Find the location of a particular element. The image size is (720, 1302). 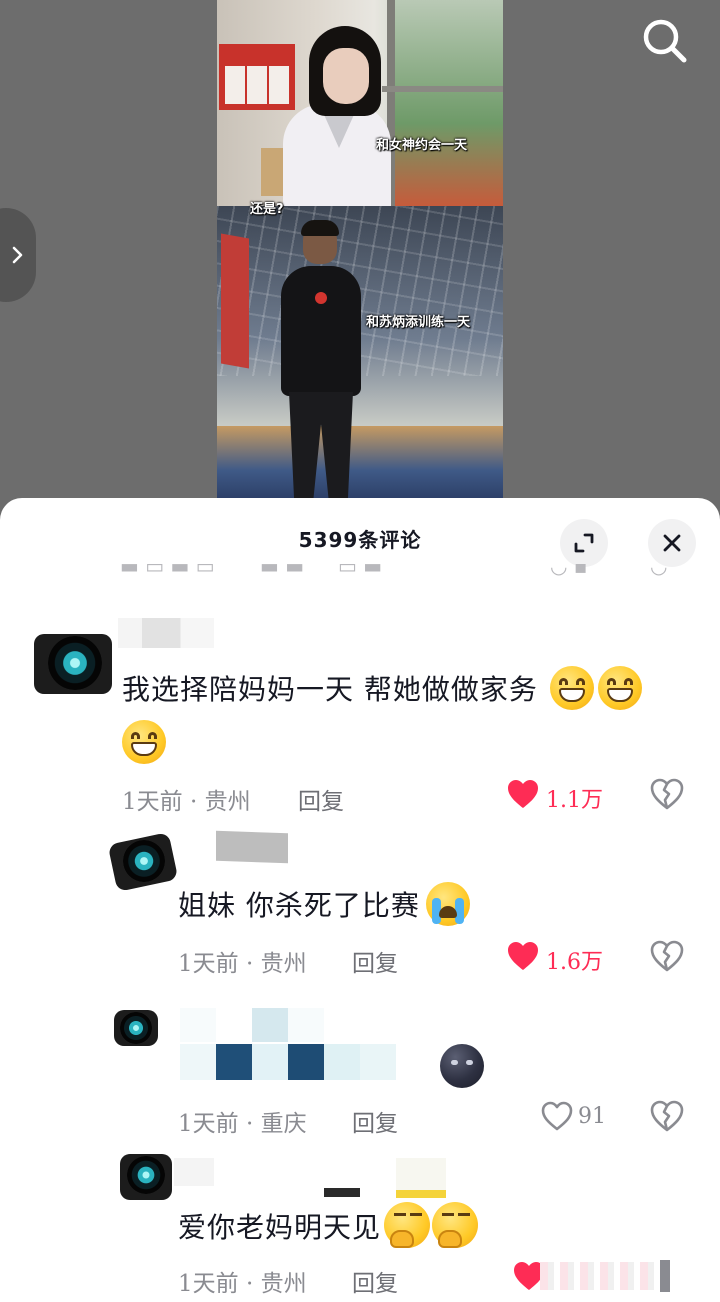

loudly-crying-face-emoji is located at coordinates (448, 904).